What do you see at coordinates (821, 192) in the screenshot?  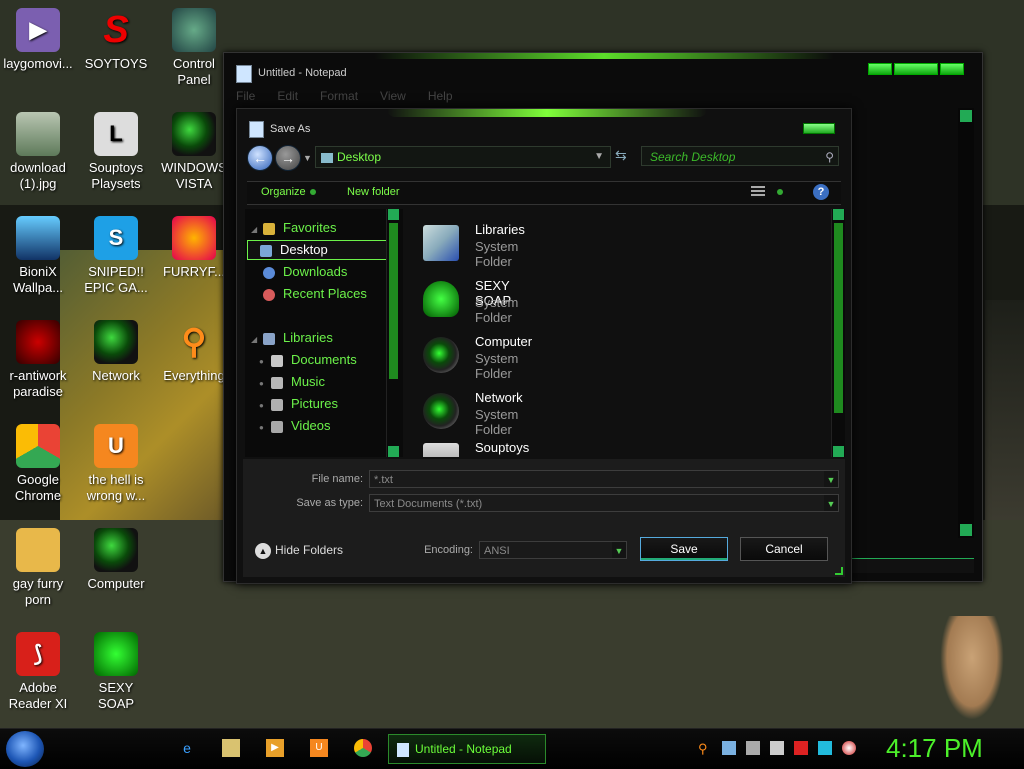 I see `help-icon: ?` at bounding box center [821, 192].